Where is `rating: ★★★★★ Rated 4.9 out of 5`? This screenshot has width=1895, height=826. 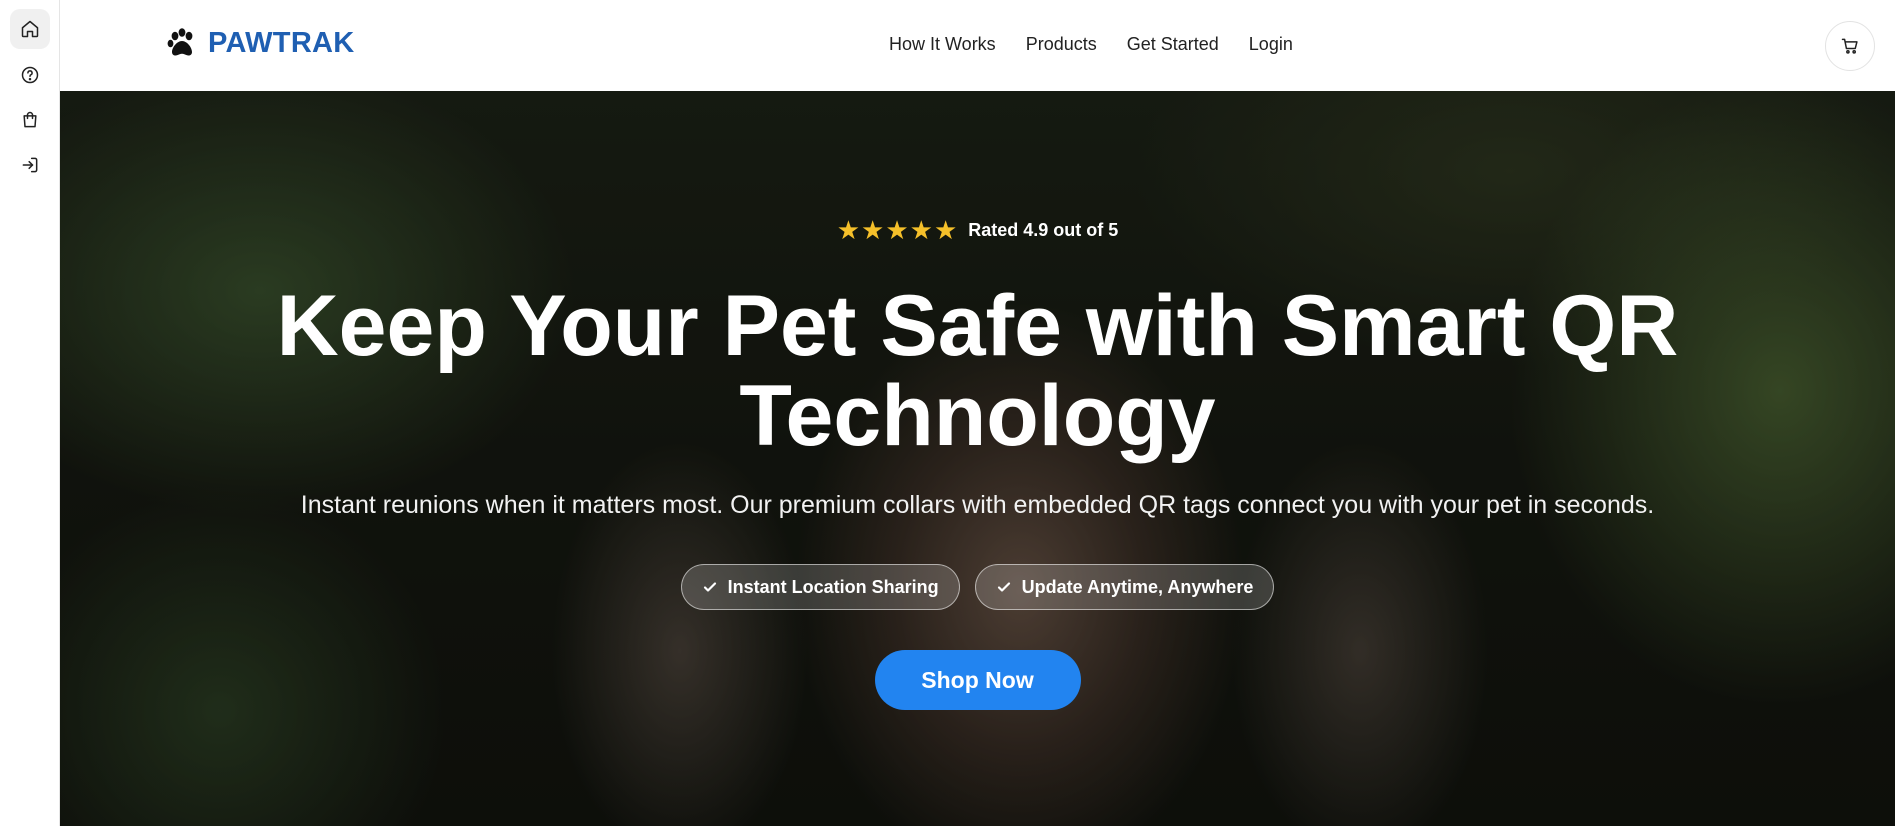
rating: ★★★★★ Rated 4.9 out of 5 is located at coordinates (977, 230).